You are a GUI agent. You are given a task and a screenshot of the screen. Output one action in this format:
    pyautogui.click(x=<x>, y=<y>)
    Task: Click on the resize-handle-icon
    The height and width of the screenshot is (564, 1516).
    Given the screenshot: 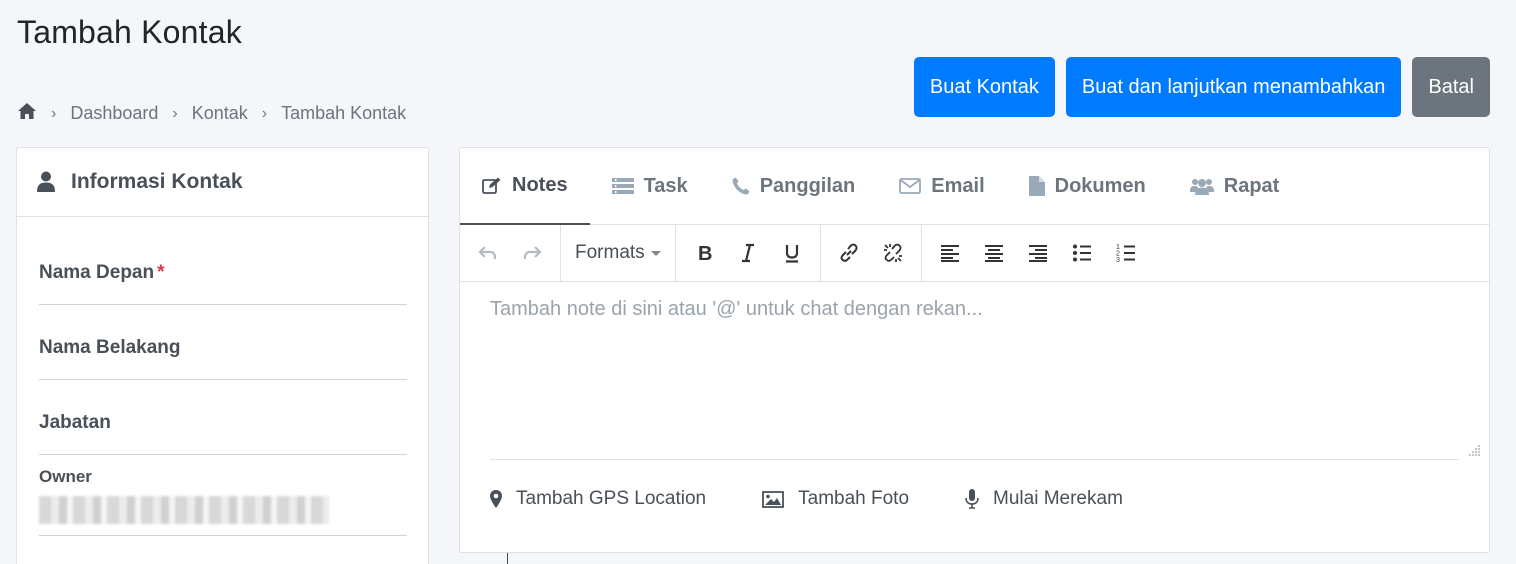 What is the action you would take?
    pyautogui.click(x=1475, y=450)
    